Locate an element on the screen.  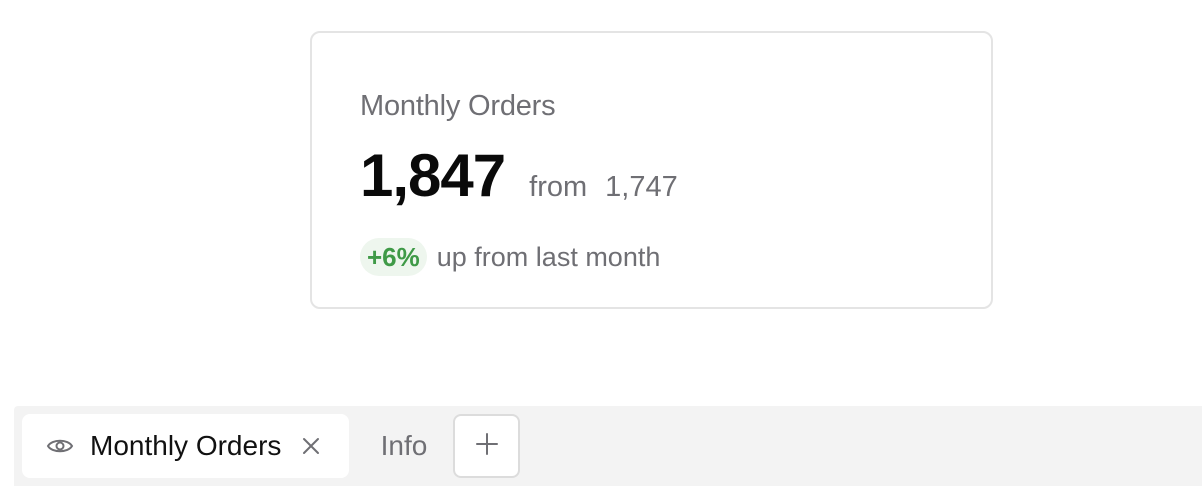
tab-monthly-orders: Monthly Orders is located at coordinates (185, 446).